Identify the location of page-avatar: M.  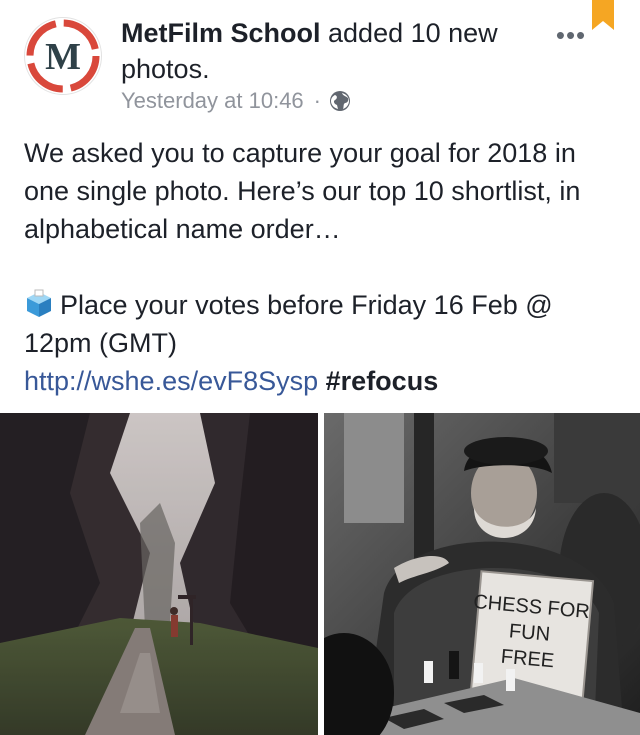
(63, 56).